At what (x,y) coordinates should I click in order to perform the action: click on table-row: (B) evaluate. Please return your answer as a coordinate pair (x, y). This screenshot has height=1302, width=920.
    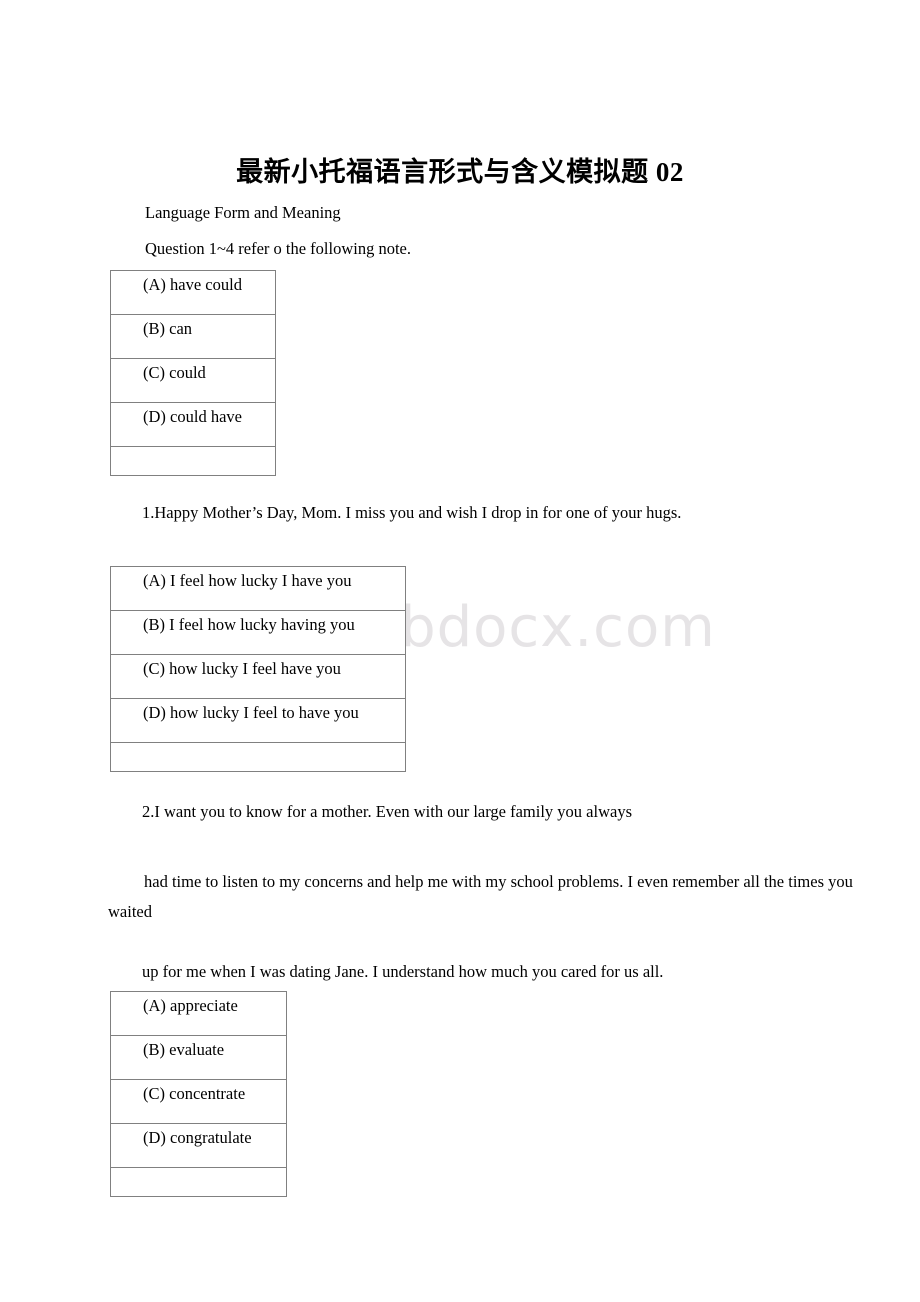
    Looking at the image, I should click on (198, 1057).